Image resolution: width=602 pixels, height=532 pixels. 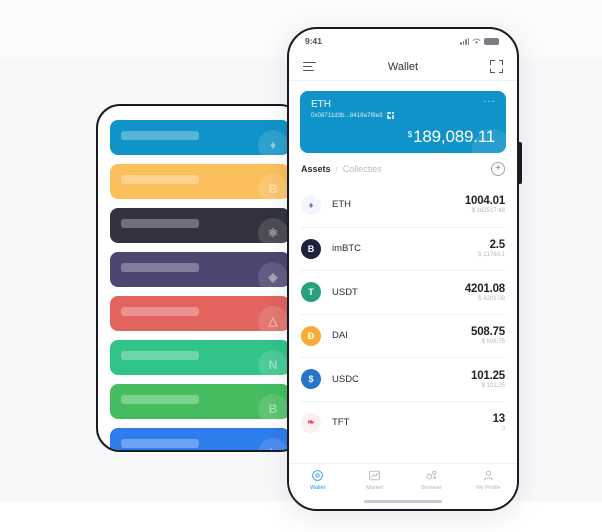 What do you see at coordinates (488, 475) in the screenshot?
I see `profile-icon` at bounding box center [488, 475].